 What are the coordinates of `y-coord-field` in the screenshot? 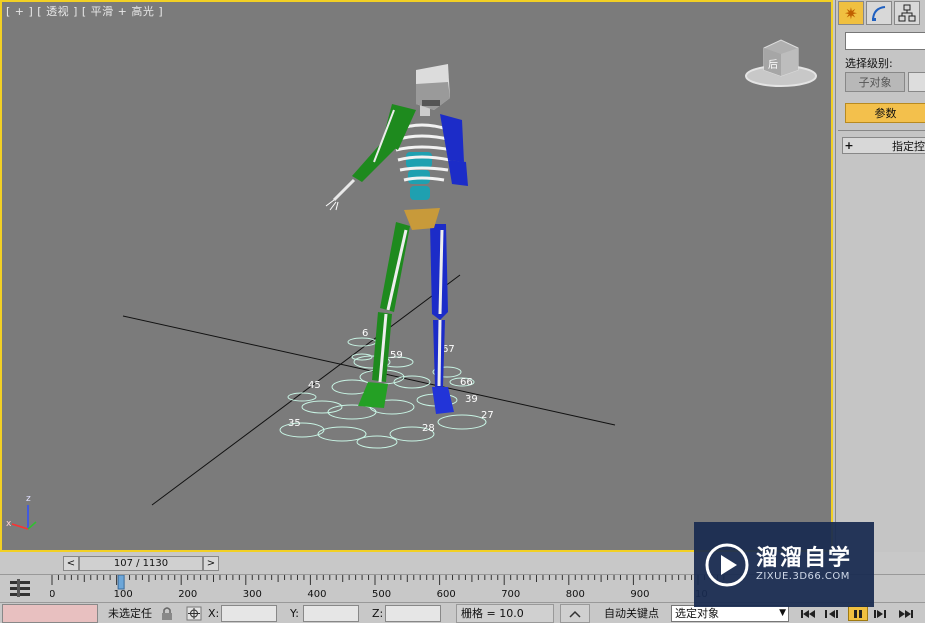 It's located at (331, 613).